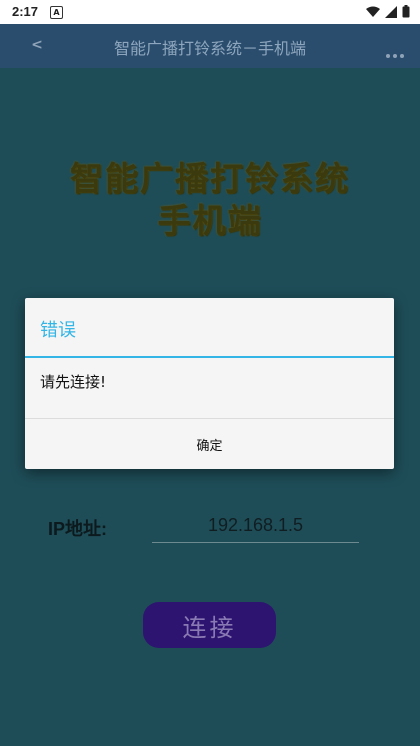 This screenshot has height=746, width=420. I want to click on dialog-message: 请先连接!, so click(73, 382).